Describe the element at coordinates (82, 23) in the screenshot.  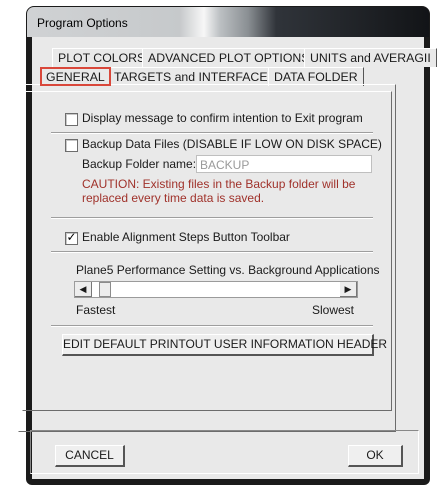
I see `window-title: Program Options` at that location.